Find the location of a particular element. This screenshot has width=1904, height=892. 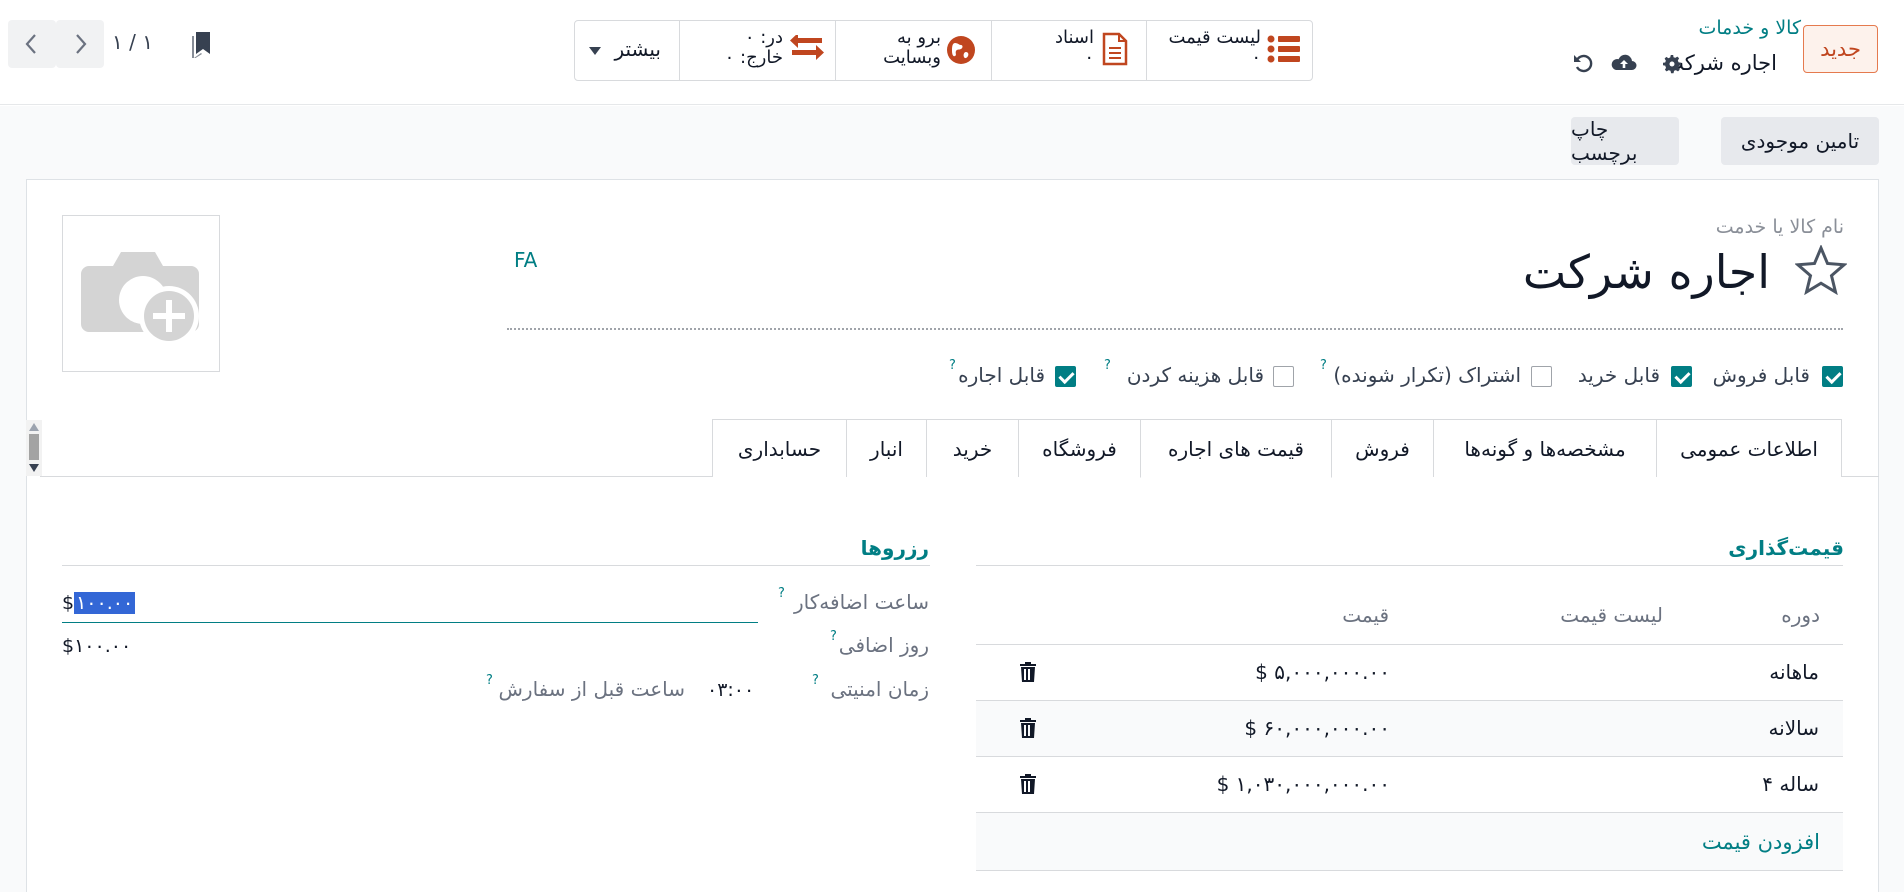

transfer-icon is located at coordinates (807, 47).